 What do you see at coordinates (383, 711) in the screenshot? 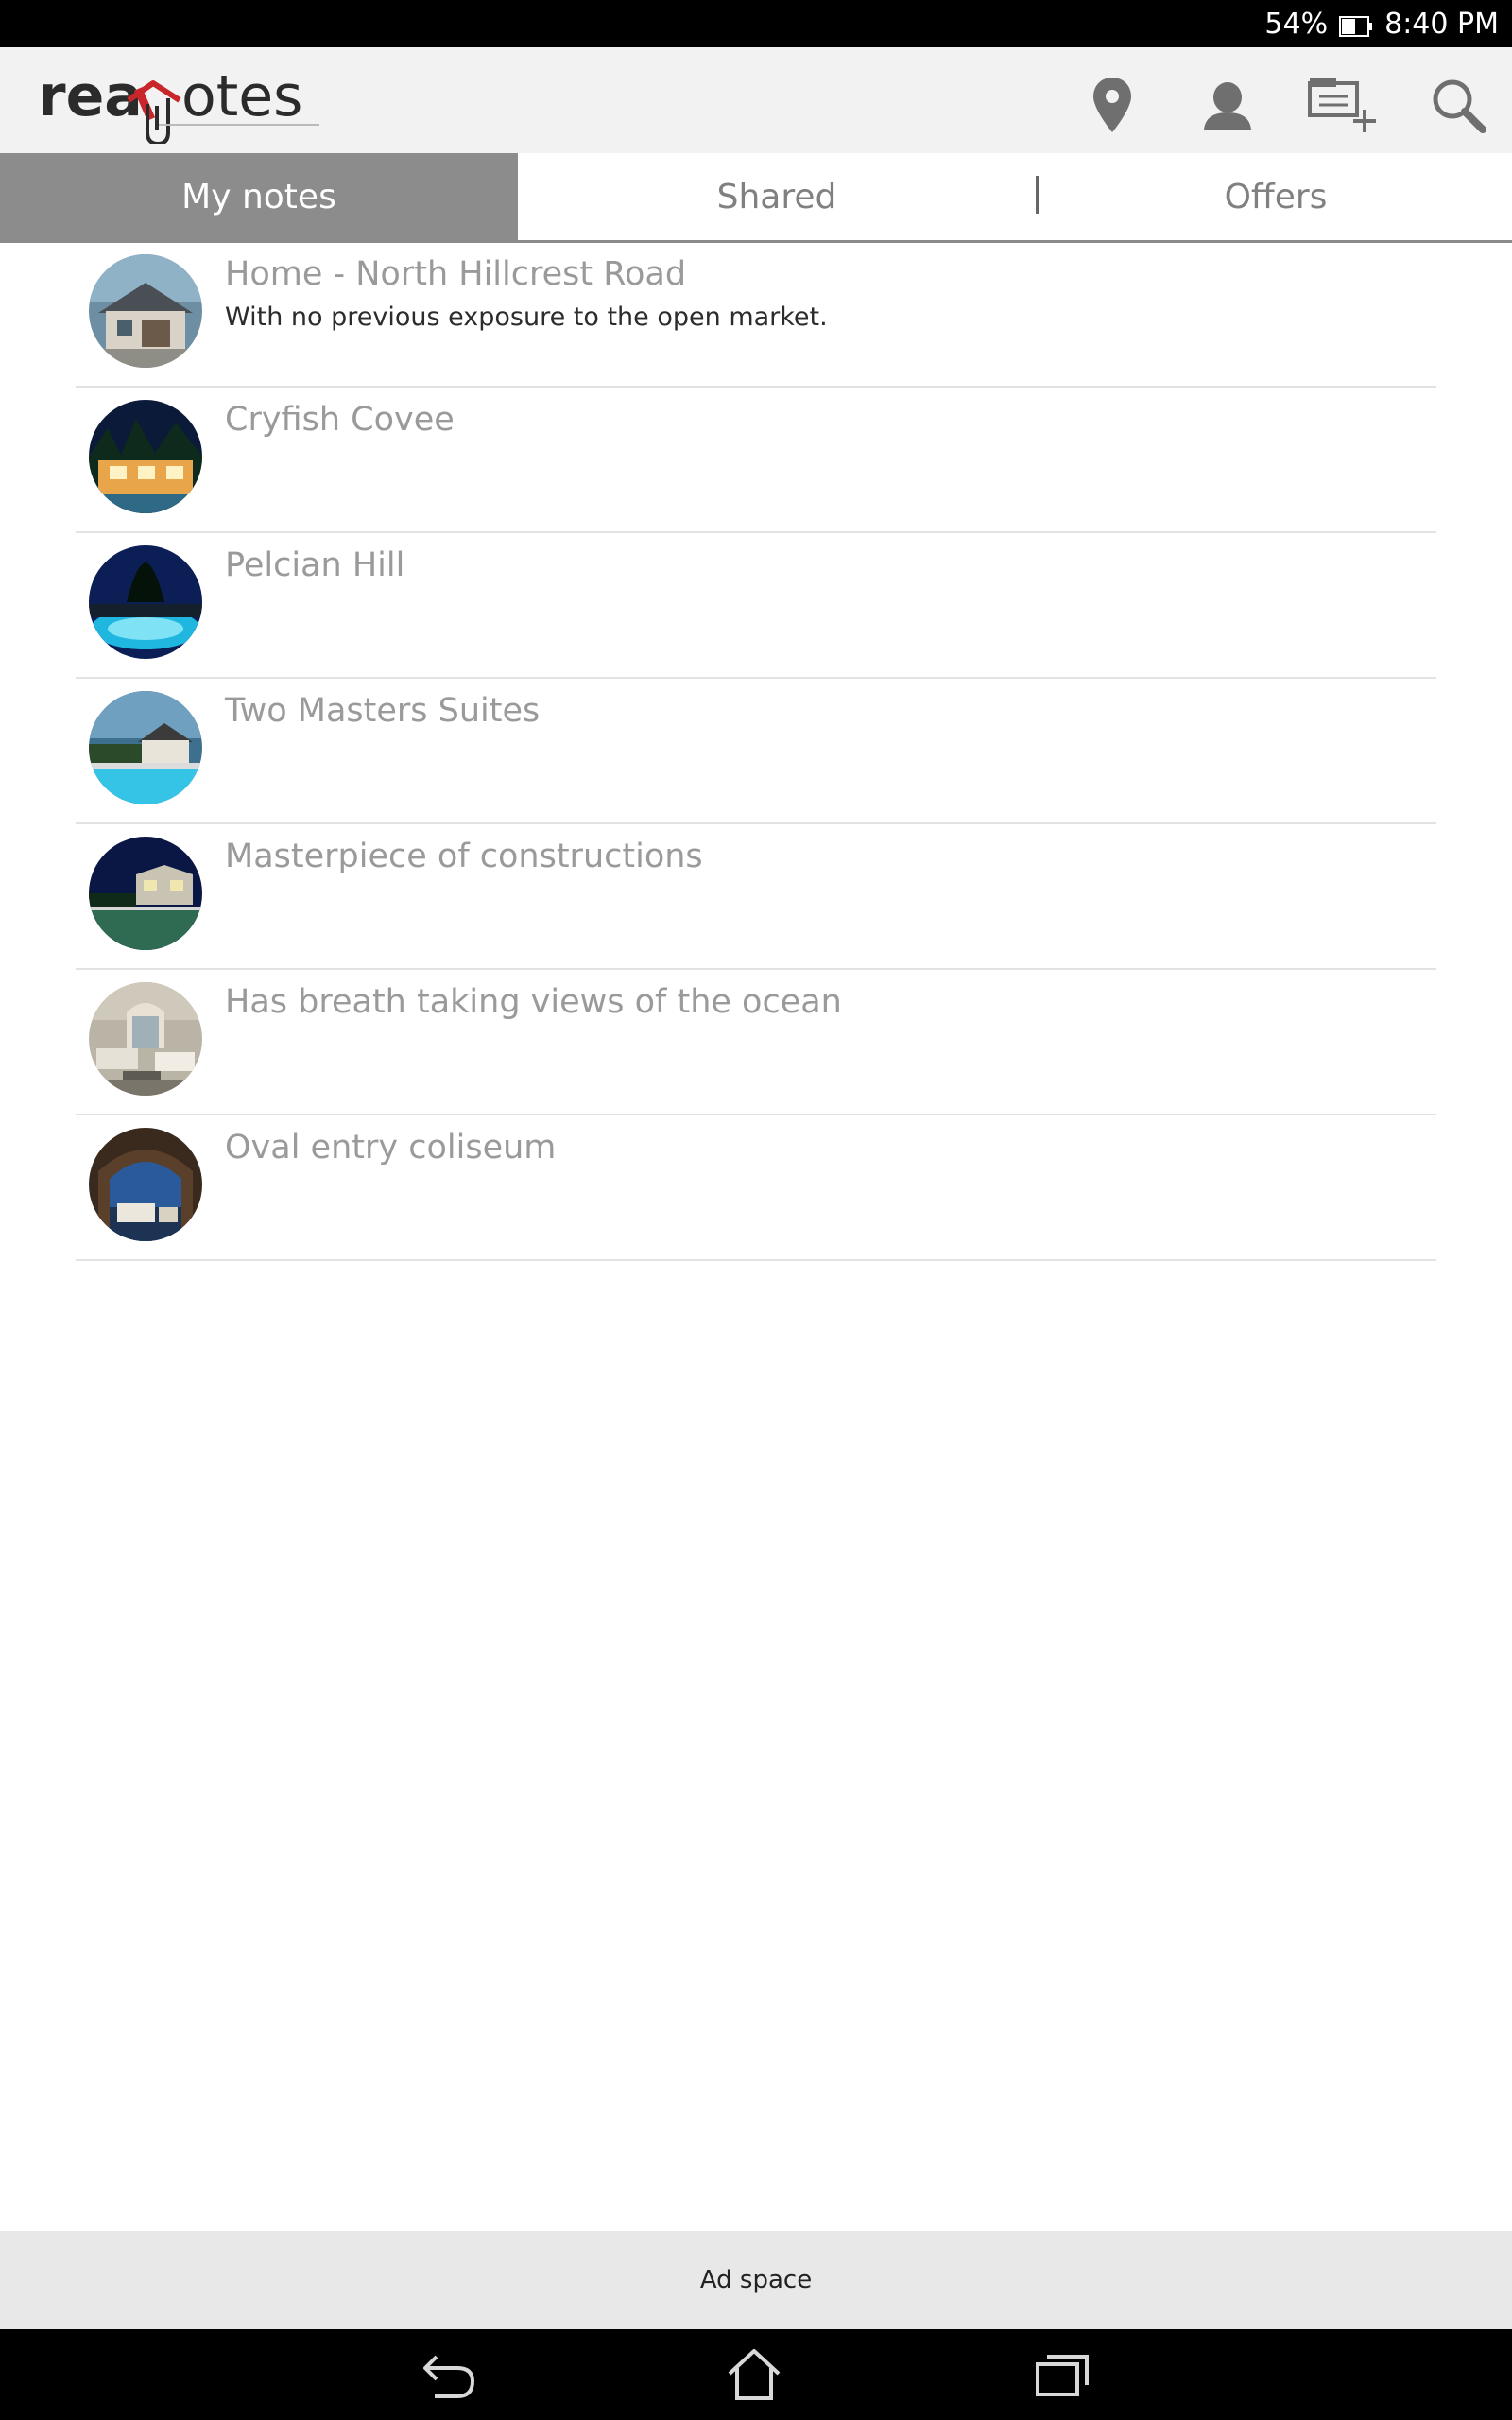
I see `note-title: Two Masters Suites` at bounding box center [383, 711].